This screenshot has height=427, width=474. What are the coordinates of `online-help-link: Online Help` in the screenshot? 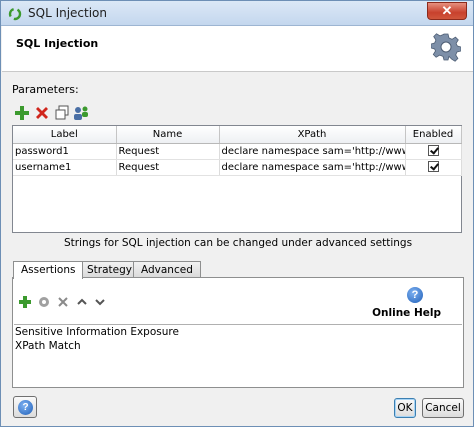 It's located at (406, 313).